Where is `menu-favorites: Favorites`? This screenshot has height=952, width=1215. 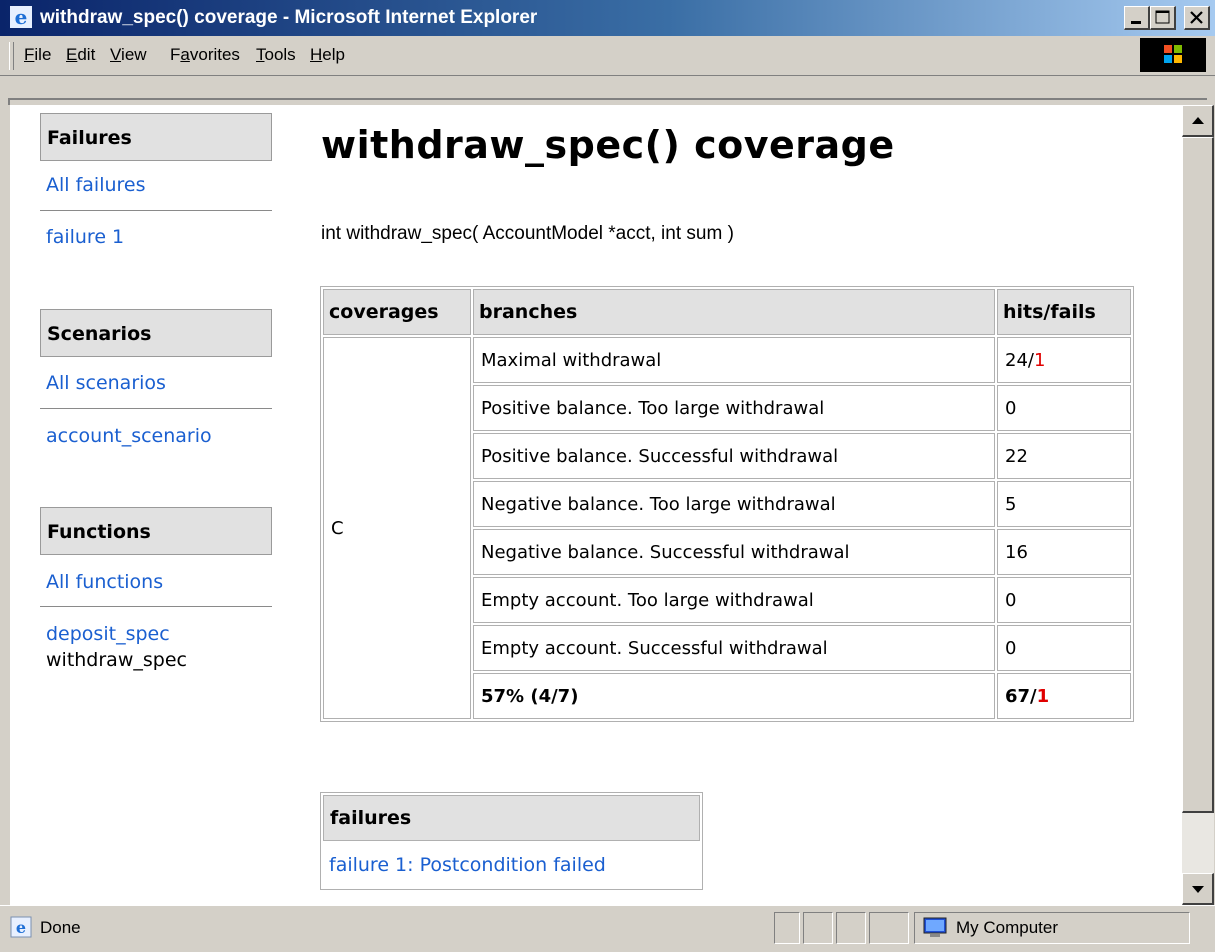 menu-favorites: Favorites is located at coordinates (205, 55).